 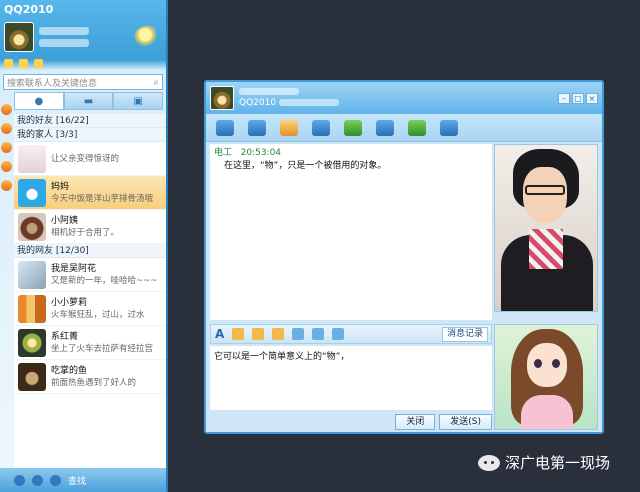 What do you see at coordinates (19, 480) in the screenshot?
I see `menu-icon` at bounding box center [19, 480].